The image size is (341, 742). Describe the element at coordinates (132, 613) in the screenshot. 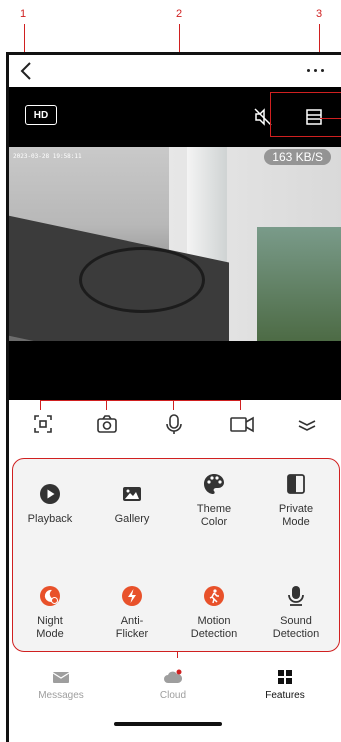

I see `feature-anti-flicker: Anti- Flicker` at that location.